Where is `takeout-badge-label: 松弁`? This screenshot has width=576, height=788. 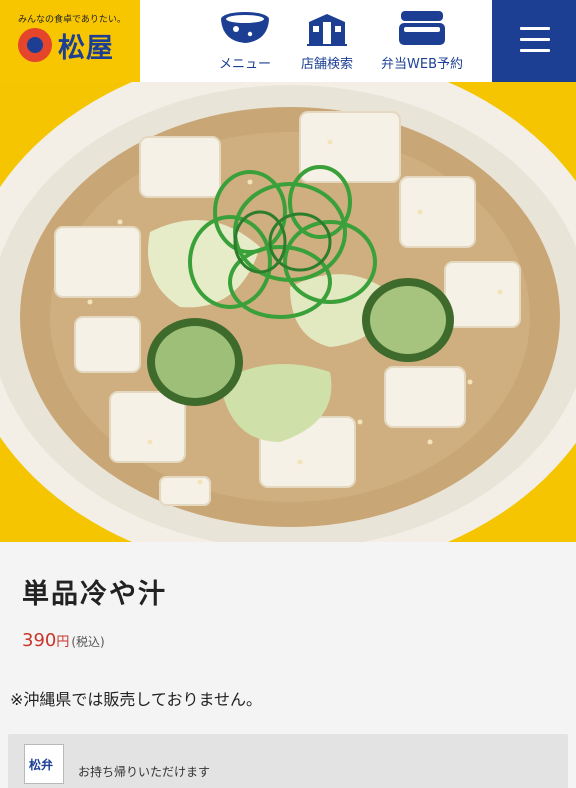 takeout-badge-label: 松弁 is located at coordinates (41, 765).